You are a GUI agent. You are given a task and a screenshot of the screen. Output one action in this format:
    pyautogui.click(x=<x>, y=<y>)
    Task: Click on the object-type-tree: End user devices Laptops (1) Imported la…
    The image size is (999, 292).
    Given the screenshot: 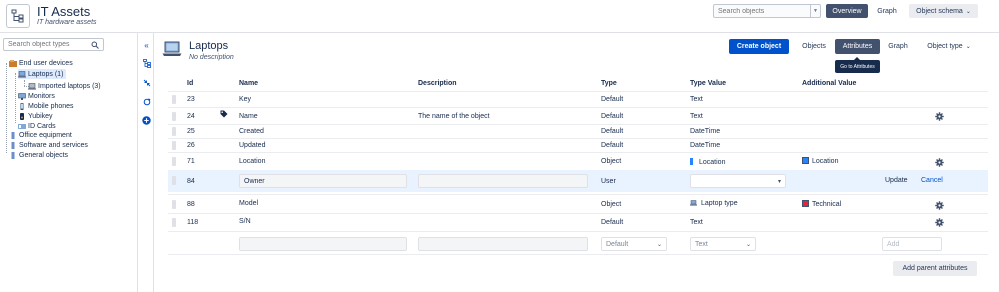 What is the action you would take?
    pyautogui.click(x=69, y=162)
    